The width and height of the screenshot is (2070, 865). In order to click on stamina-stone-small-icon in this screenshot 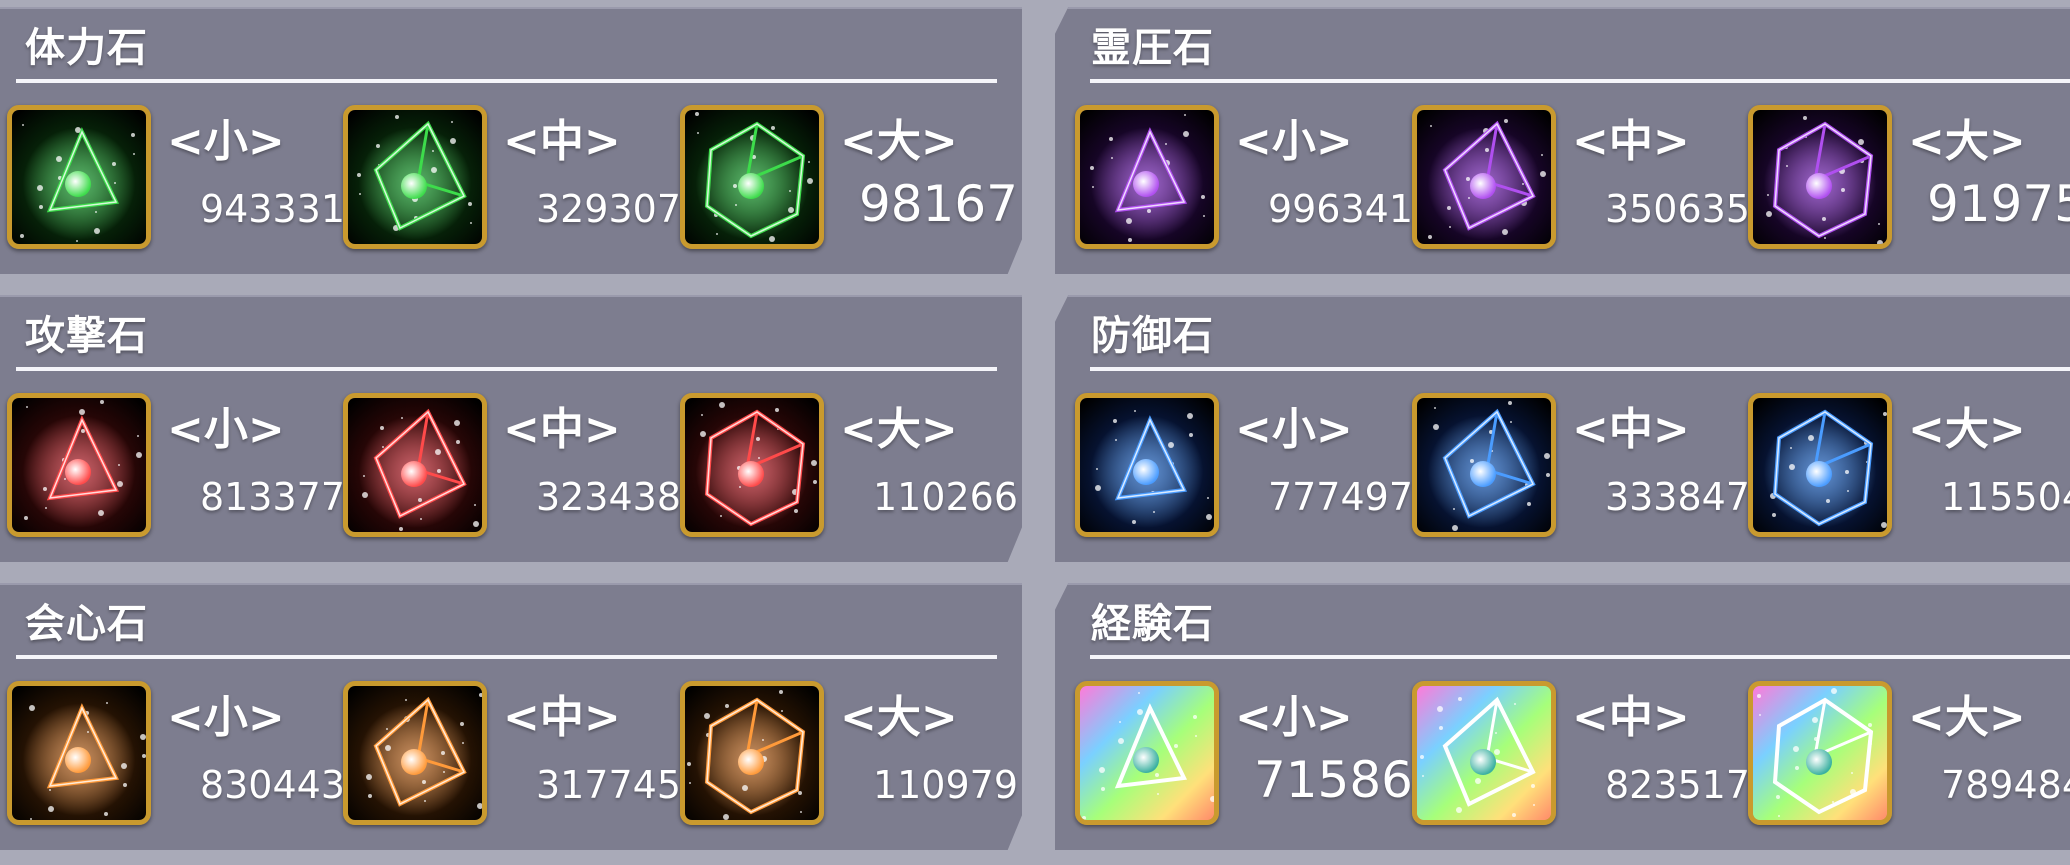, I will do `click(79, 177)`.